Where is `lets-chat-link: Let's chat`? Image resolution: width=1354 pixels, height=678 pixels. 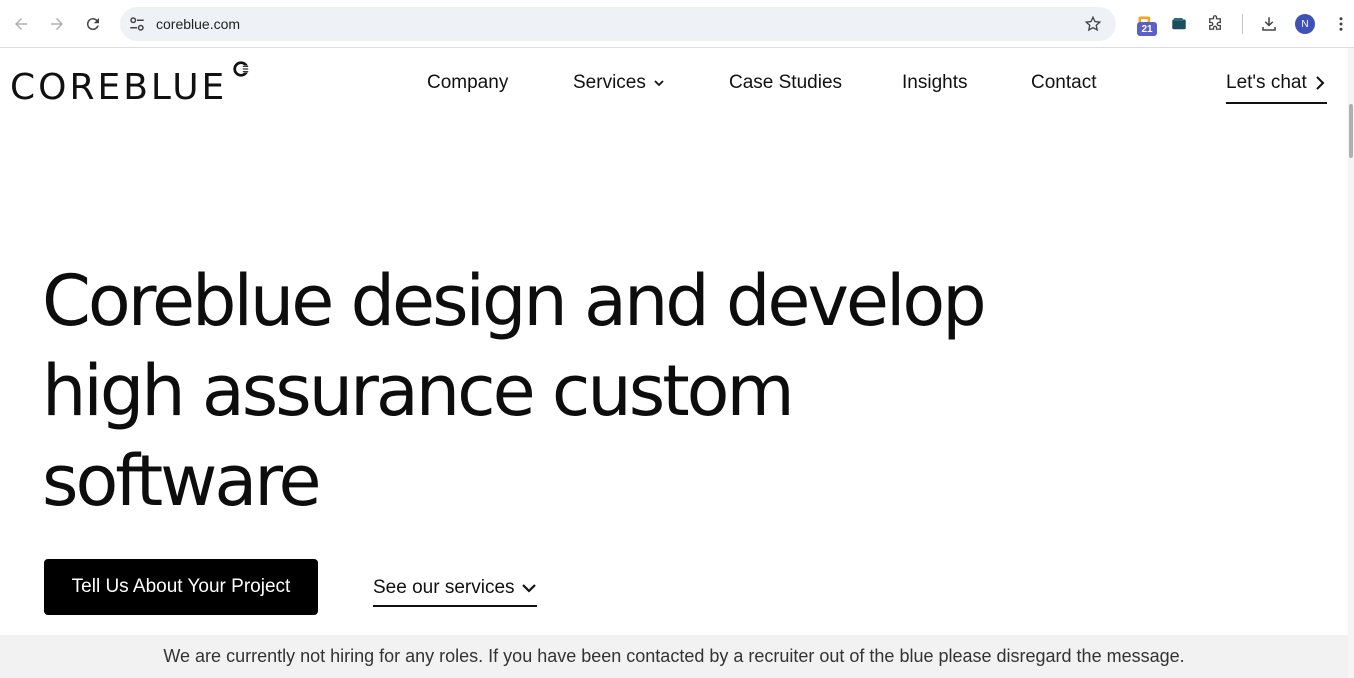 lets-chat-link: Let's chat is located at coordinates (1276, 88).